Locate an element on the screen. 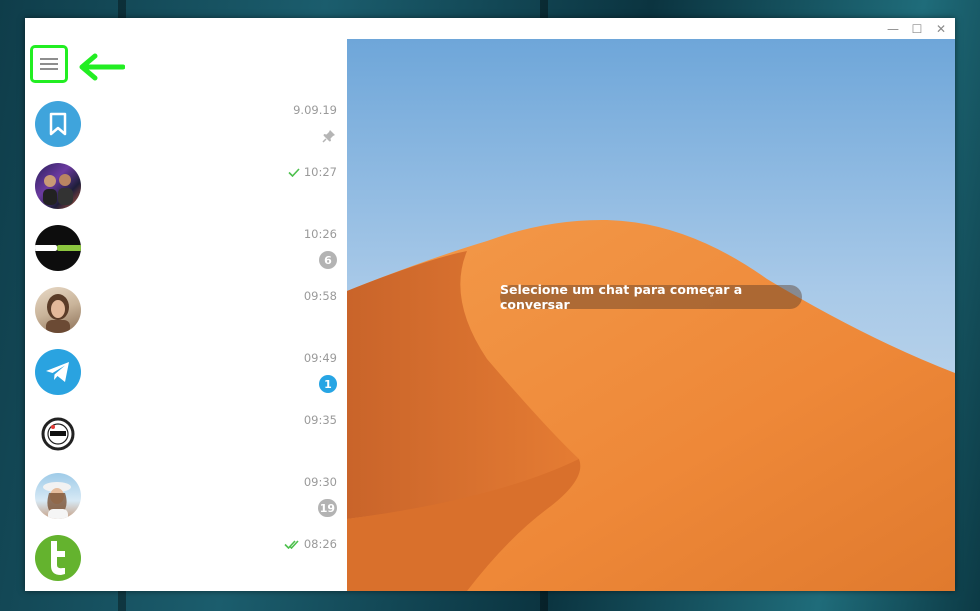  list-item: 9.09.19 is located at coordinates (186, 125).